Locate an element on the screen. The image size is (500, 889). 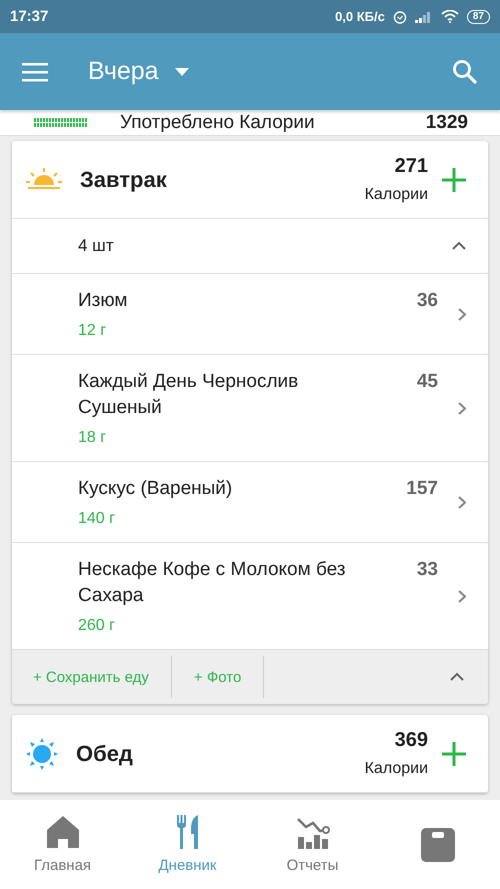
search-button is located at coordinates (465, 71).